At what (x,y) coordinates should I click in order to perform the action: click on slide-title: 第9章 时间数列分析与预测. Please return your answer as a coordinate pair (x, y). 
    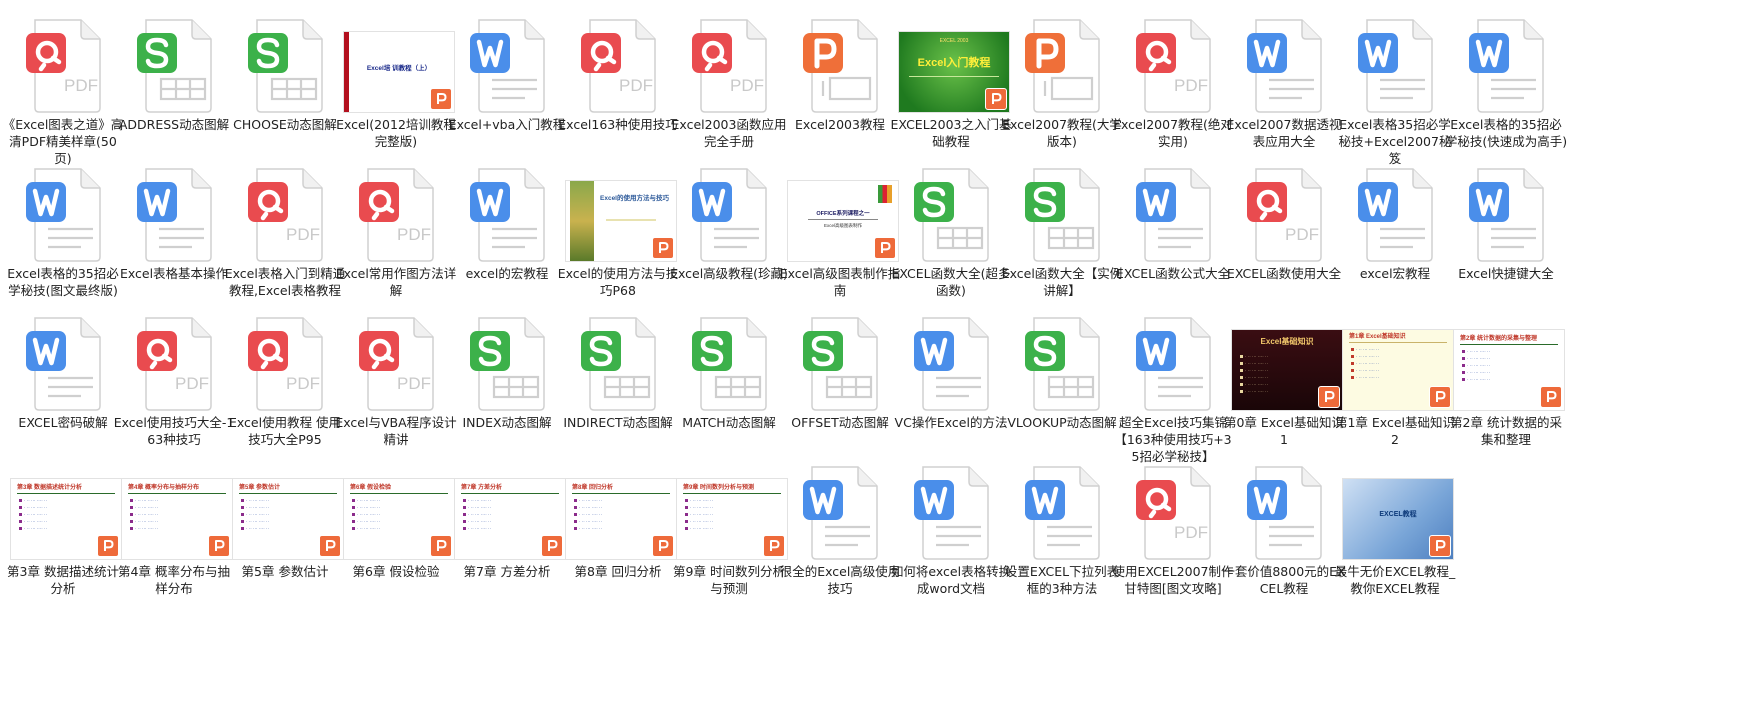
    Looking at the image, I should click on (719, 488).